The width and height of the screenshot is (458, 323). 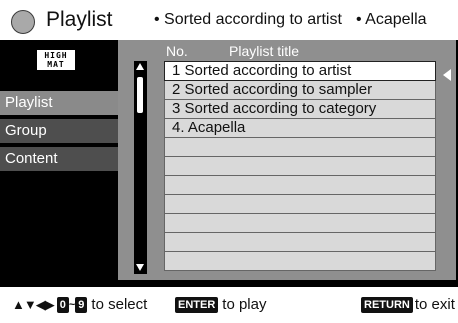 I want to click on select-hint: ▲▼◀▶ 0 ~ 9 to select, so click(x=79, y=304).